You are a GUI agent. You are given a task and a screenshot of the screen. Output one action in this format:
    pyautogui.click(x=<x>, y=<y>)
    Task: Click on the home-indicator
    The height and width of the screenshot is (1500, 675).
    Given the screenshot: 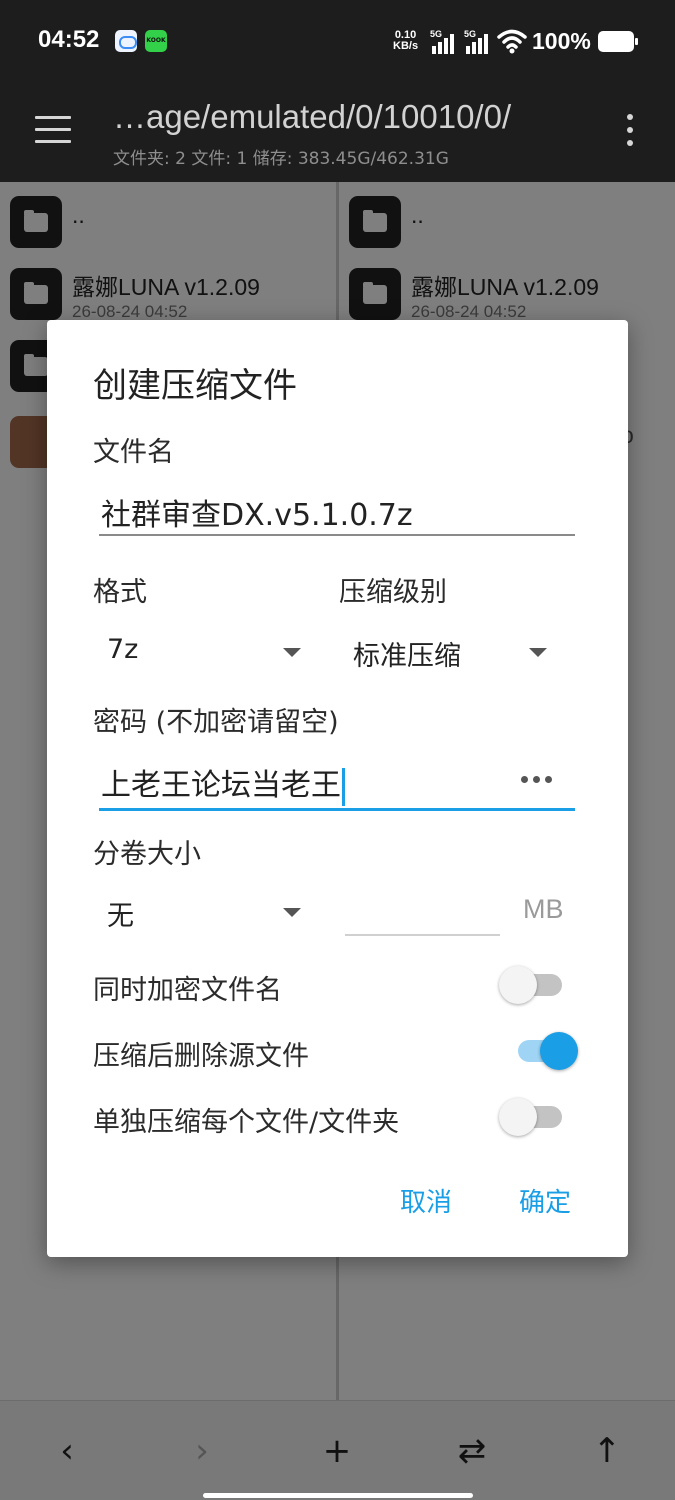 What is the action you would take?
    pyautogui.click(x=338, y=1495)
    